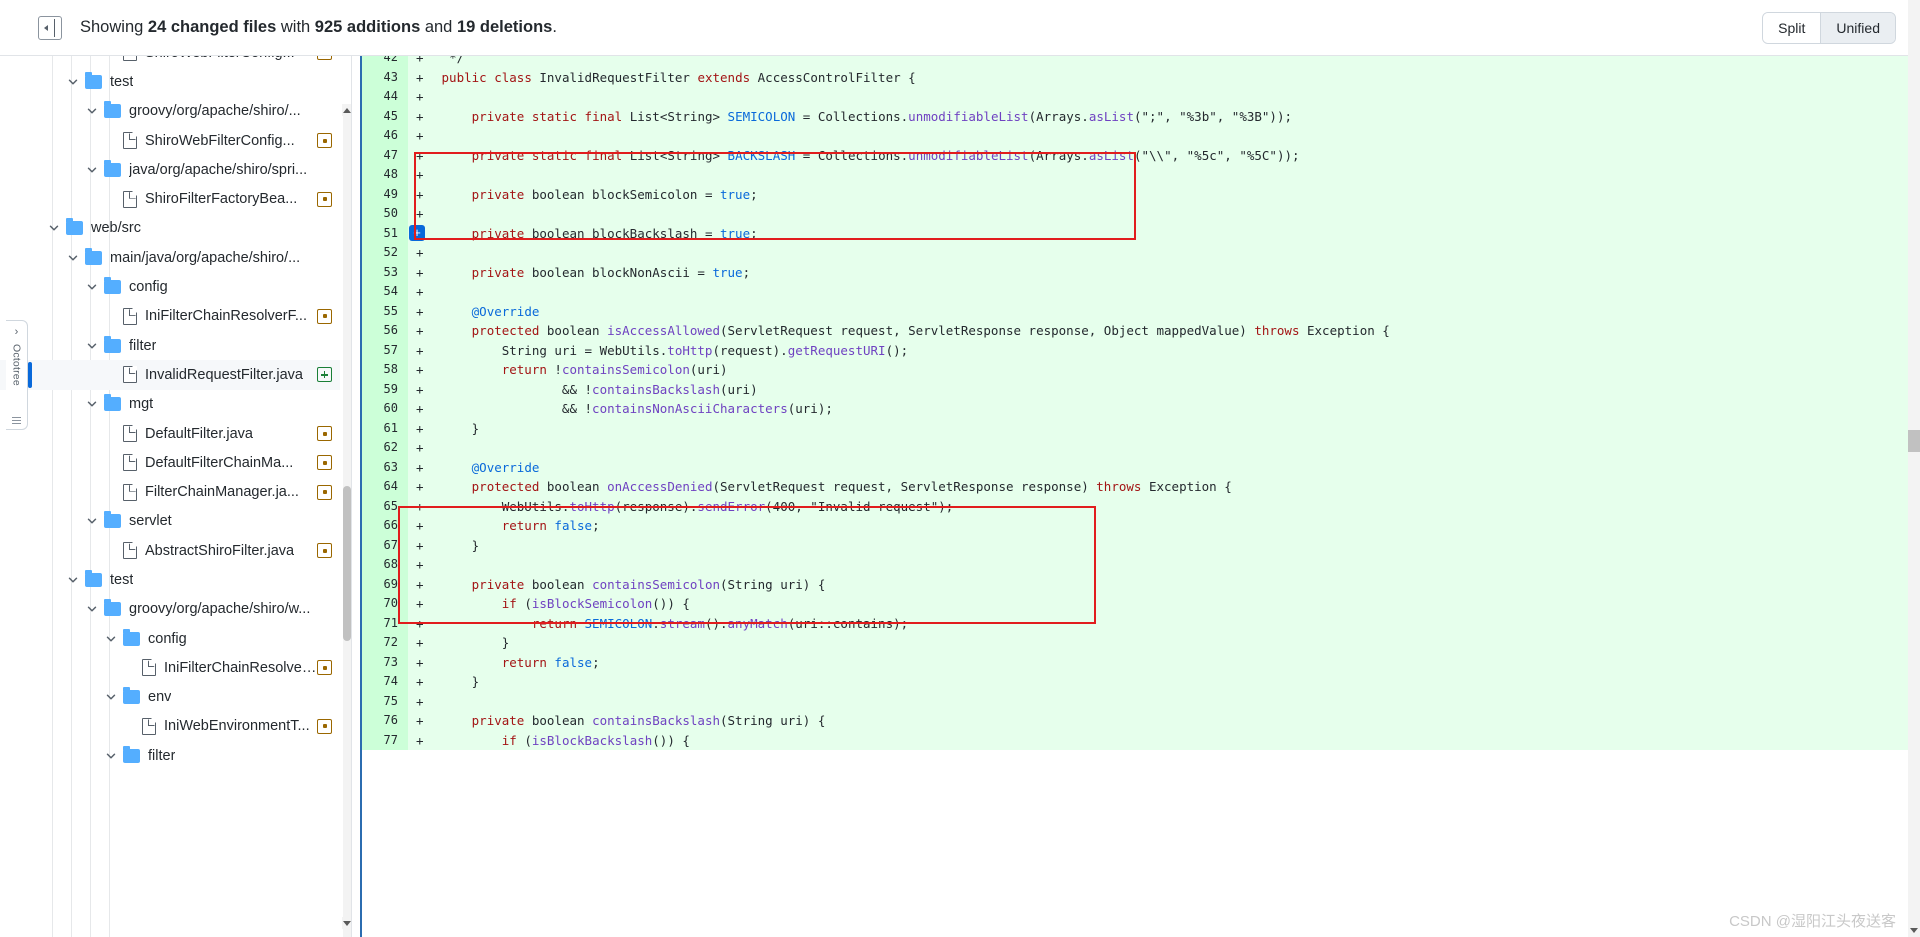 This screenshot has width=1920, height=937. Describe the element at coordinates (385, 331) in the screenshot. I see `diff-line-number: 56` at that location.